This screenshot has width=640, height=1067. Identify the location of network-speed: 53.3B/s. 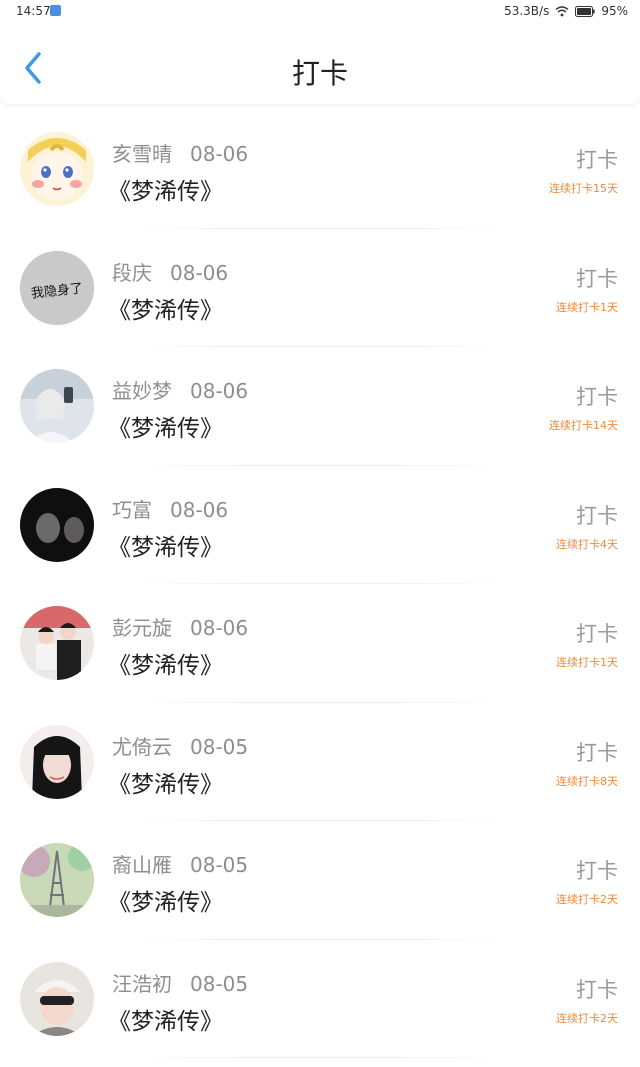
(527, 11).